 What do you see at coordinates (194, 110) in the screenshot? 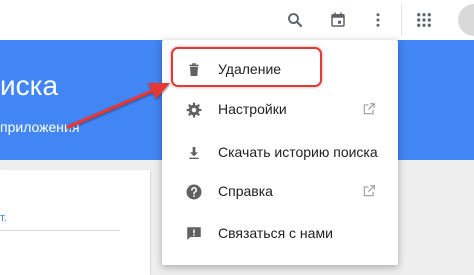
I see `gear-icon` at bounding box center [194, 110].